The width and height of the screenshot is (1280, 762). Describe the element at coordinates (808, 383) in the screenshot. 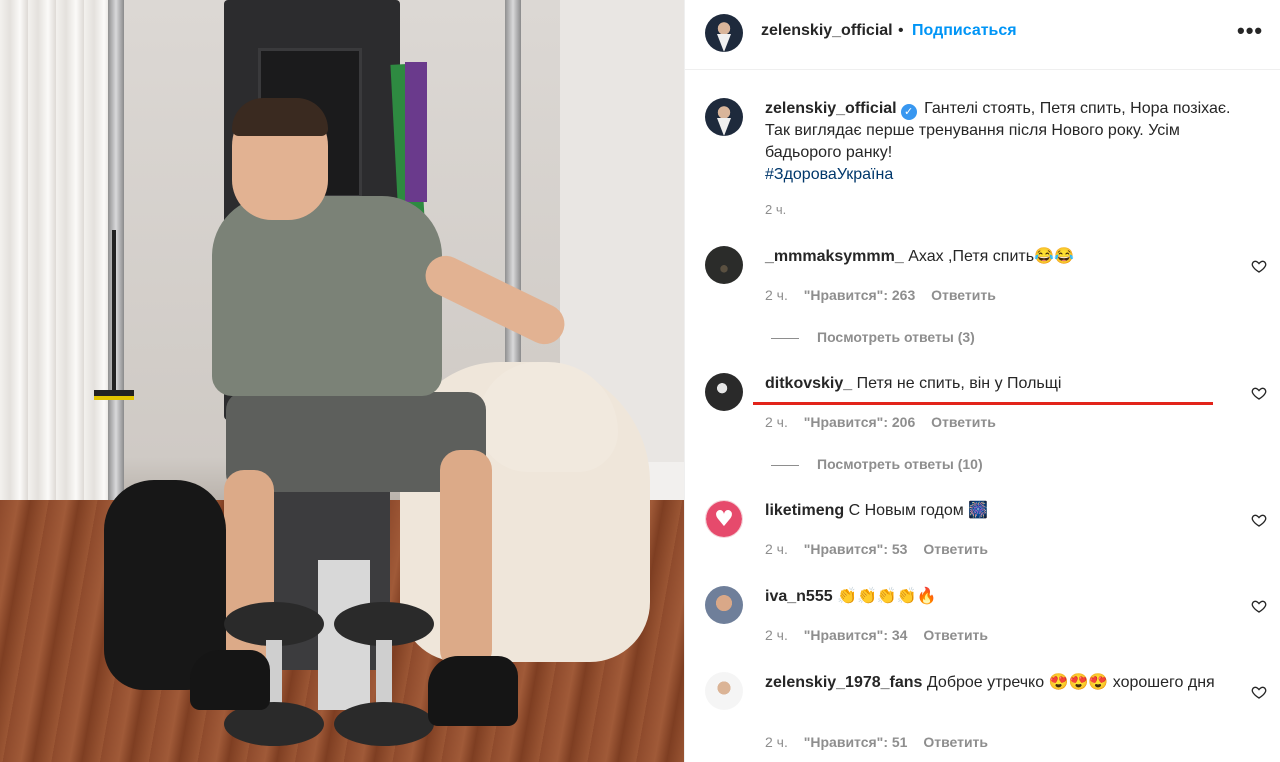

I see `comment-username: ditkovskiy_` at that location.